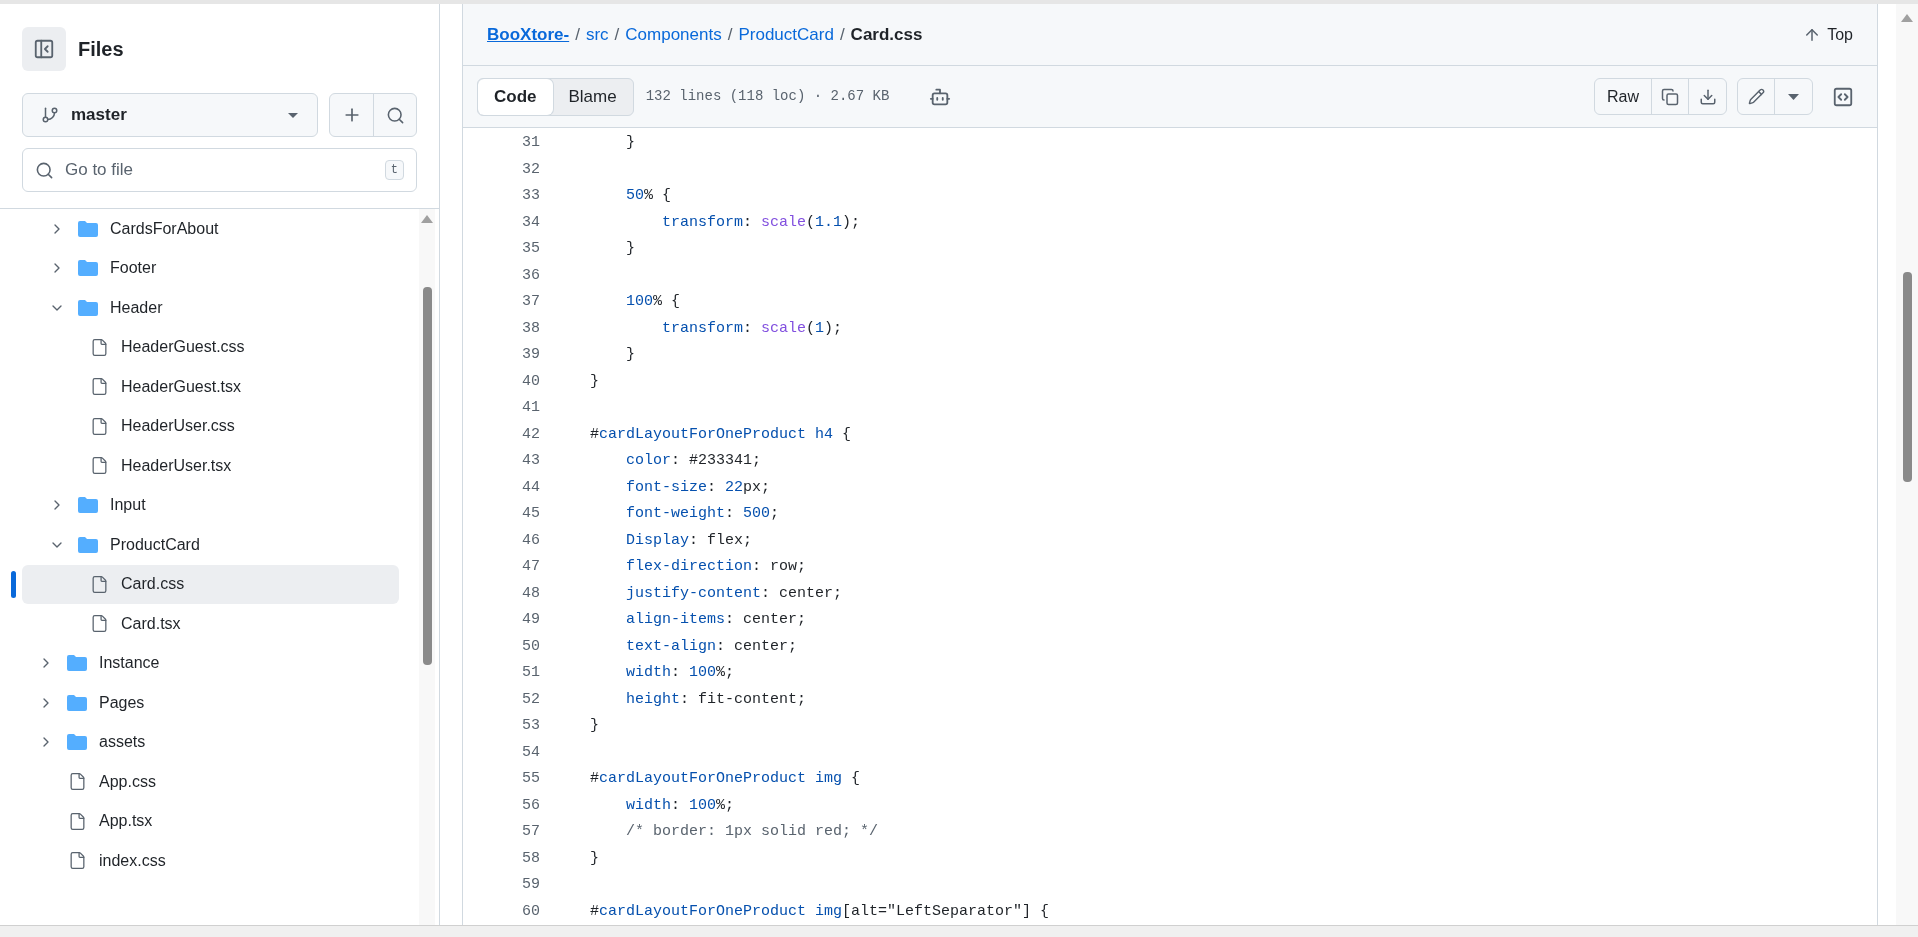 The image size is (1918, 937). Describe the element at coordinates (530, 567) in the screenshot. I see `line-number: 47` at that location.